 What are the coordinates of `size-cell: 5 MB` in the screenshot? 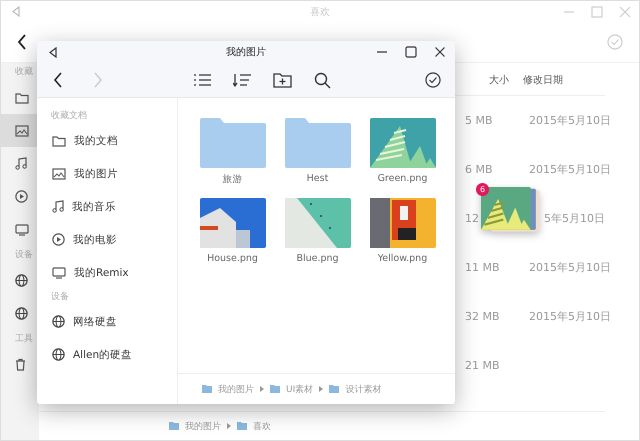 It's located at (479, 120).